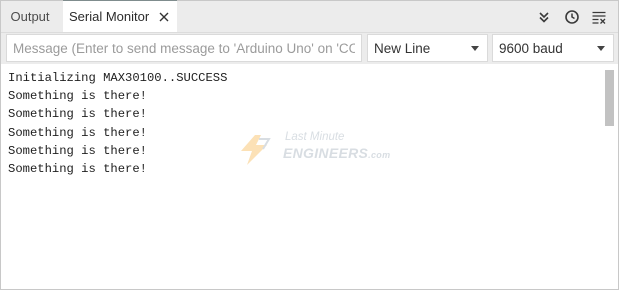  I want to click on tab-serial-monitor-label: Serial Monitor, so click(109, 16).